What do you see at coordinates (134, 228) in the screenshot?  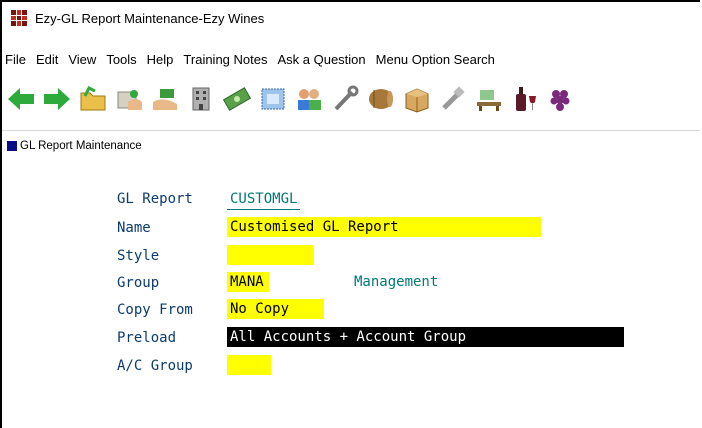 I see `name-label: Name` at bounding box center [134, 228].